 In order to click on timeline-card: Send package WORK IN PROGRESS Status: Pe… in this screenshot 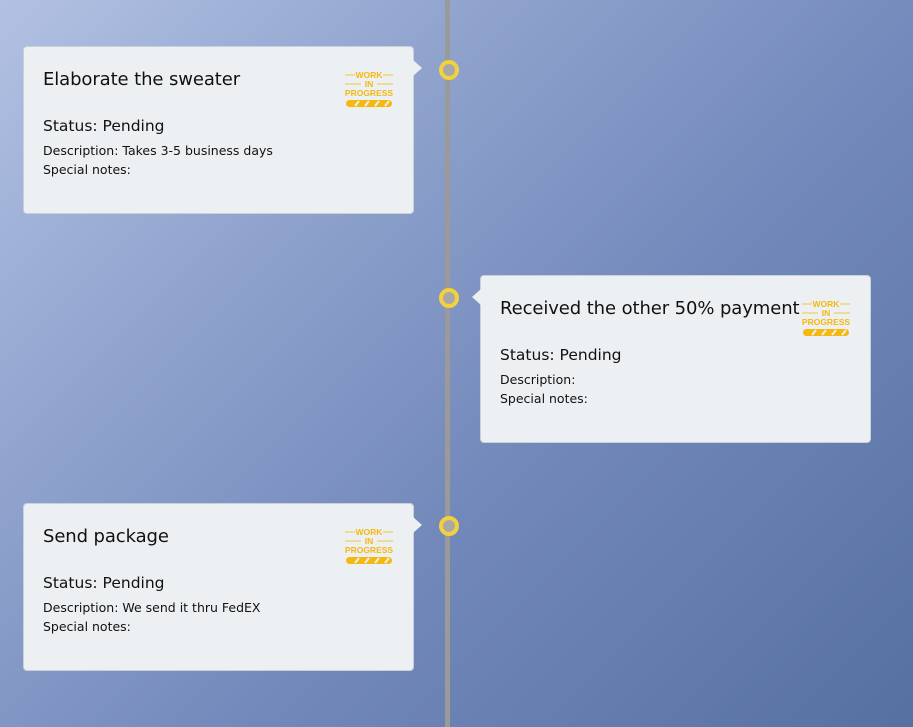, I will do `click(222, 587)`.